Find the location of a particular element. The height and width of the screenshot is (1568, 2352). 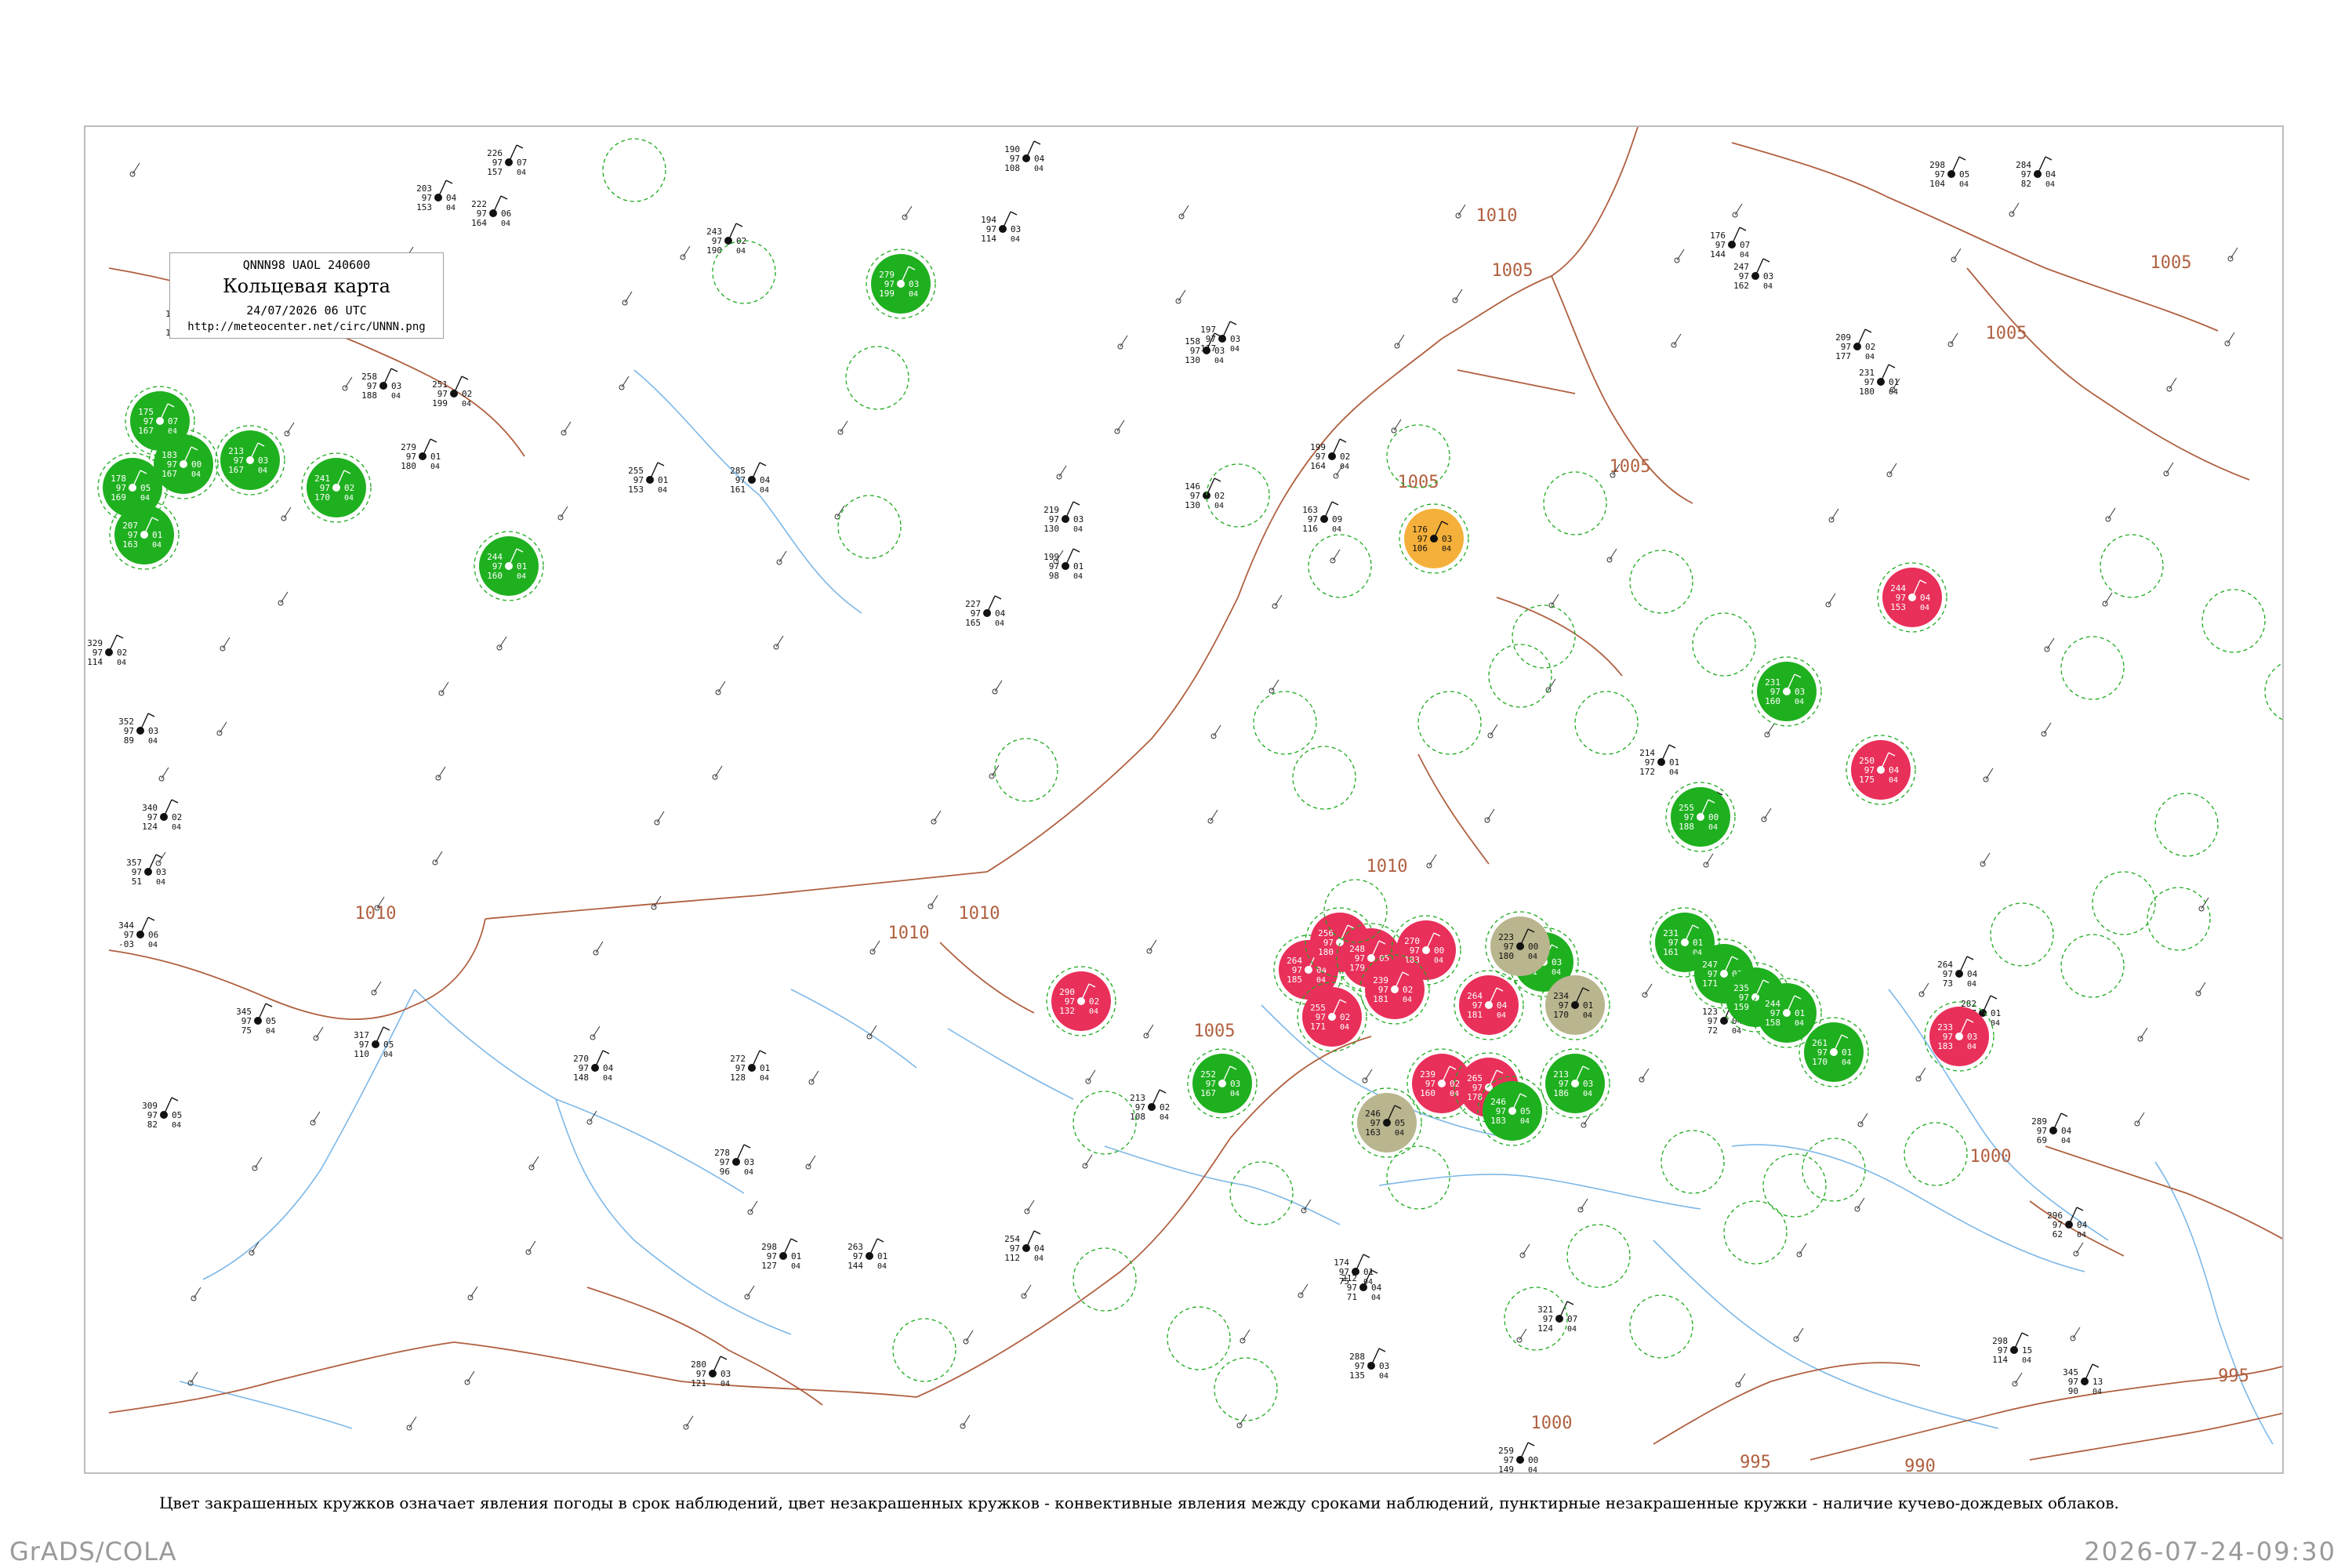

station-plot: 34597750504 is located at coordinates (256, 1020).